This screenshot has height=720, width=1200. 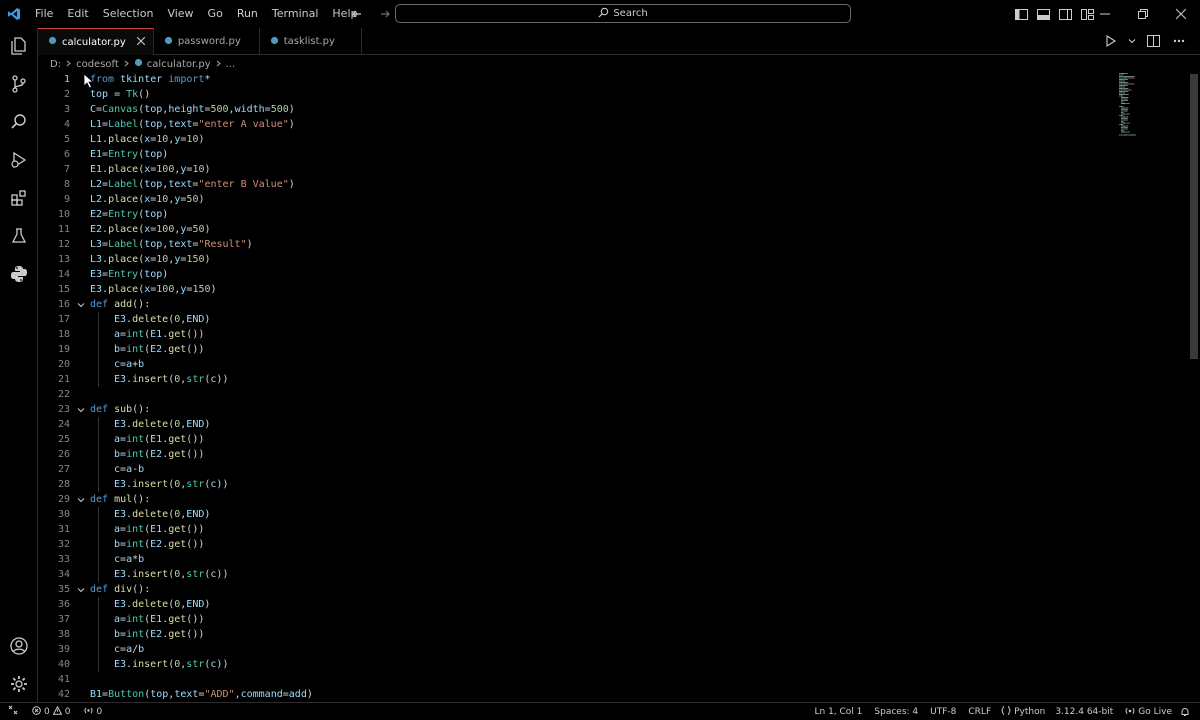 What do you see at coordinates (1185, 712) in the screenshot?
I see `notifications-bell-icon` at bounding box center [1185, 712].